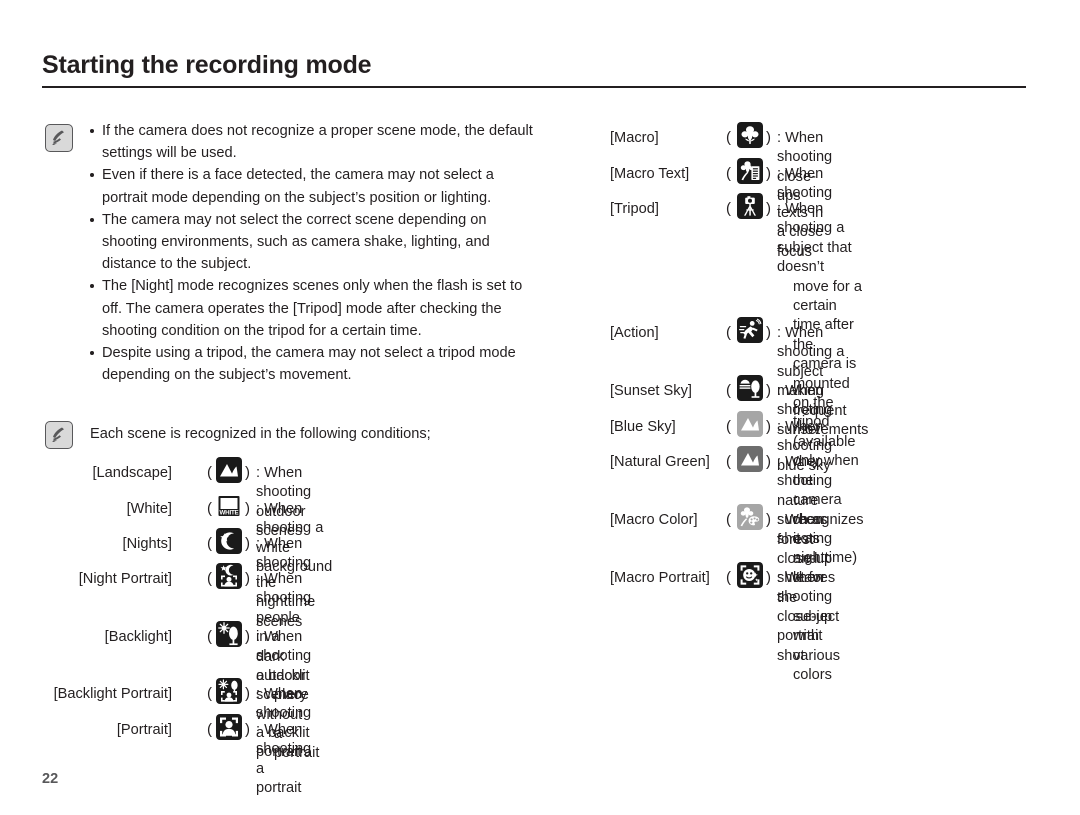 Image resolution: width=1080 pixels, height=815 pixels. What do you see at coordinates (147, 544) in the screenshot?
I see `scene-label: [Nights]` at bounding box center [147, 544].